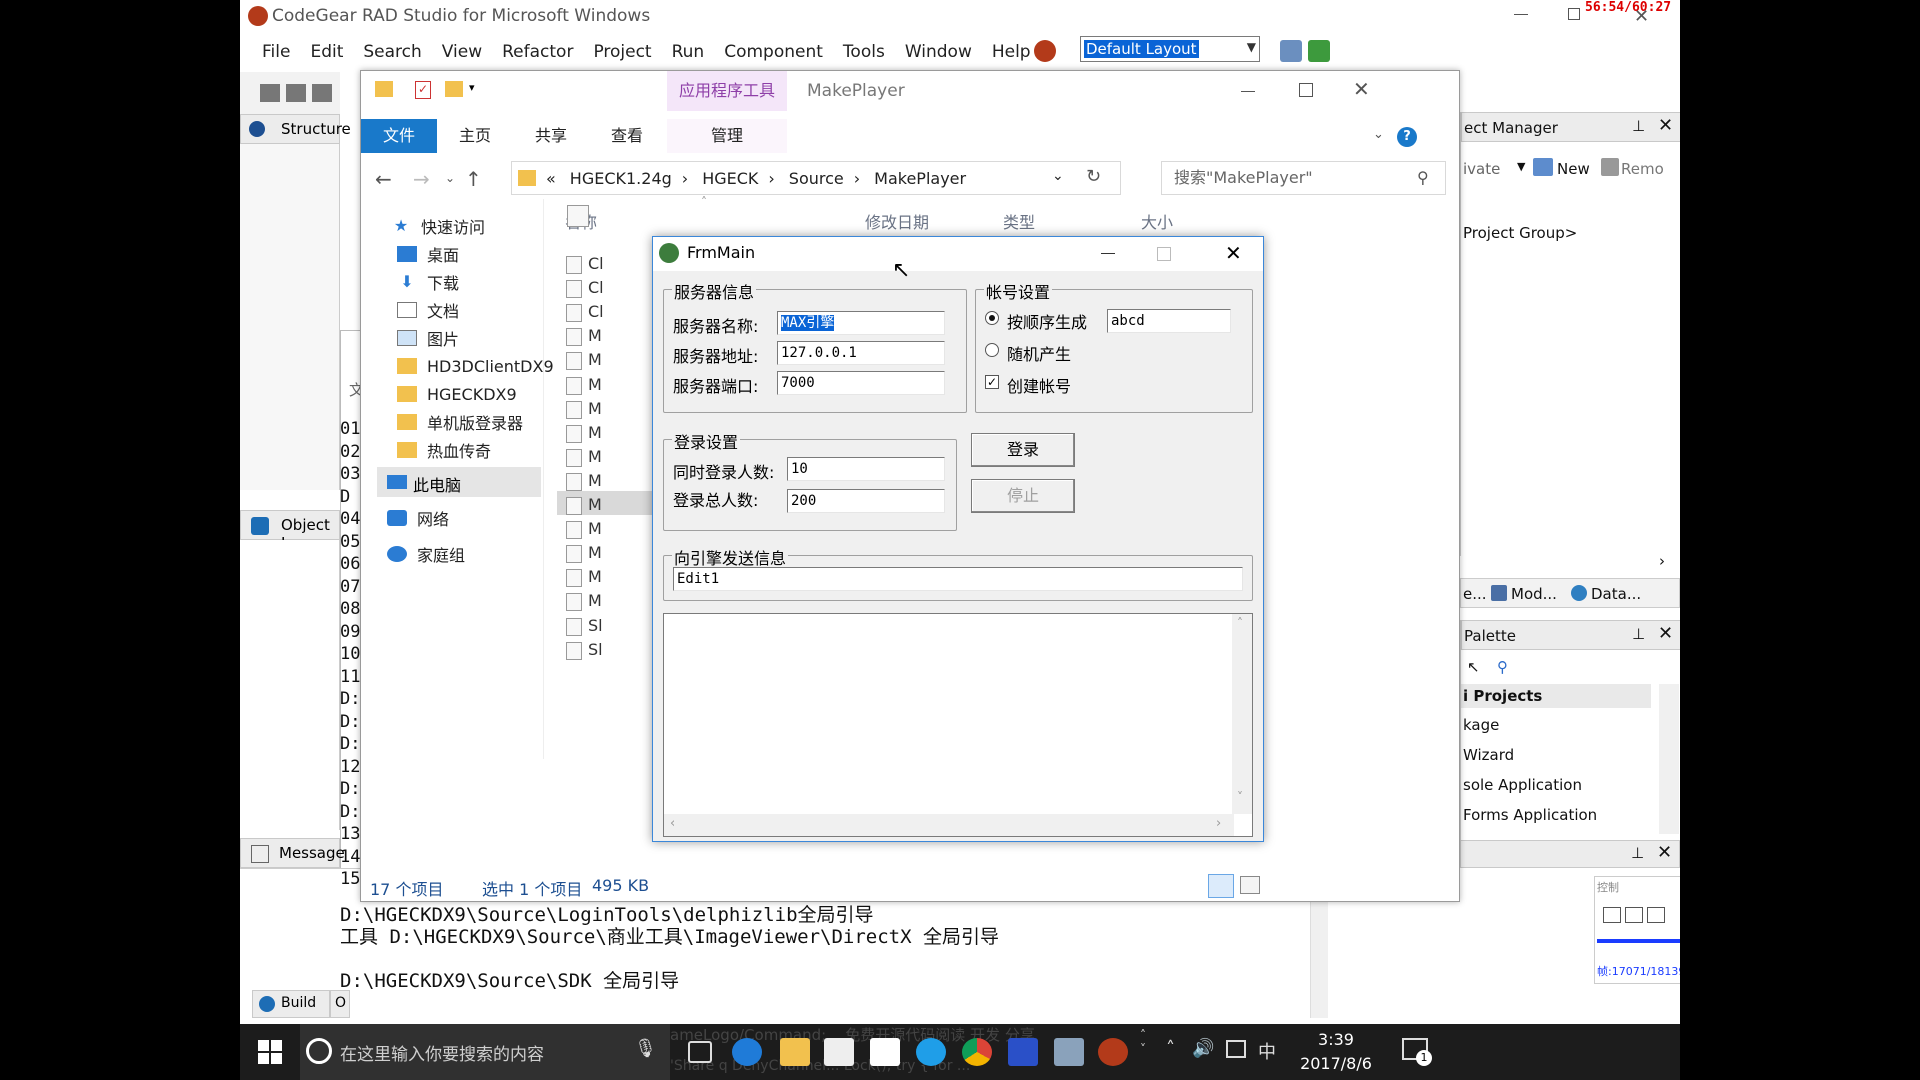 This screenshot has height=1080, width=1920. Describe the element at coordinates (622, 52) in the screenshot. I see `menu-project: Project` at that location.